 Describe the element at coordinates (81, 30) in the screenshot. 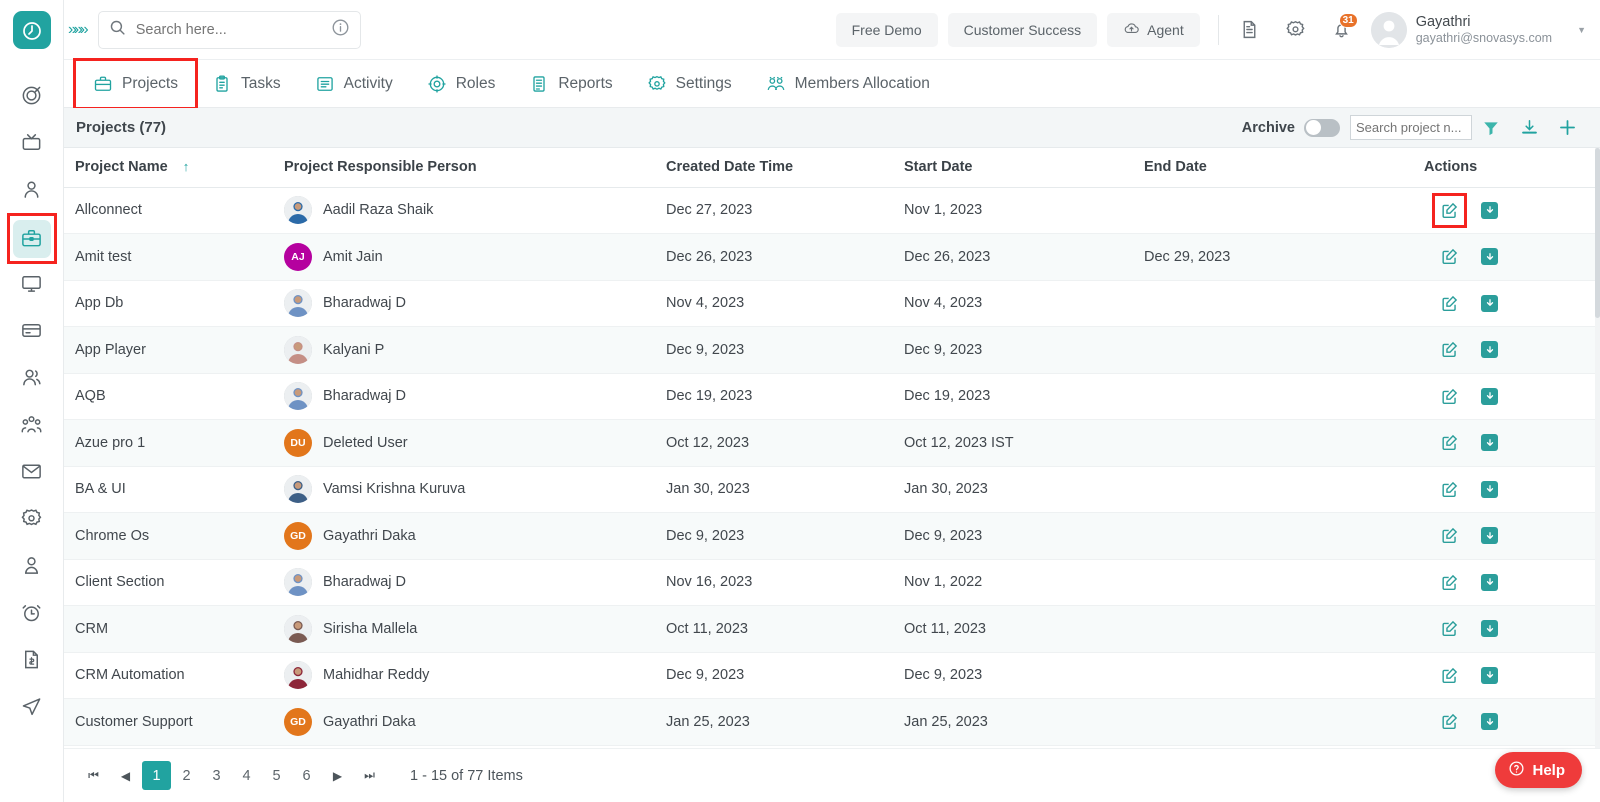

I see `expand-sidebar-button: »»»` at that location.